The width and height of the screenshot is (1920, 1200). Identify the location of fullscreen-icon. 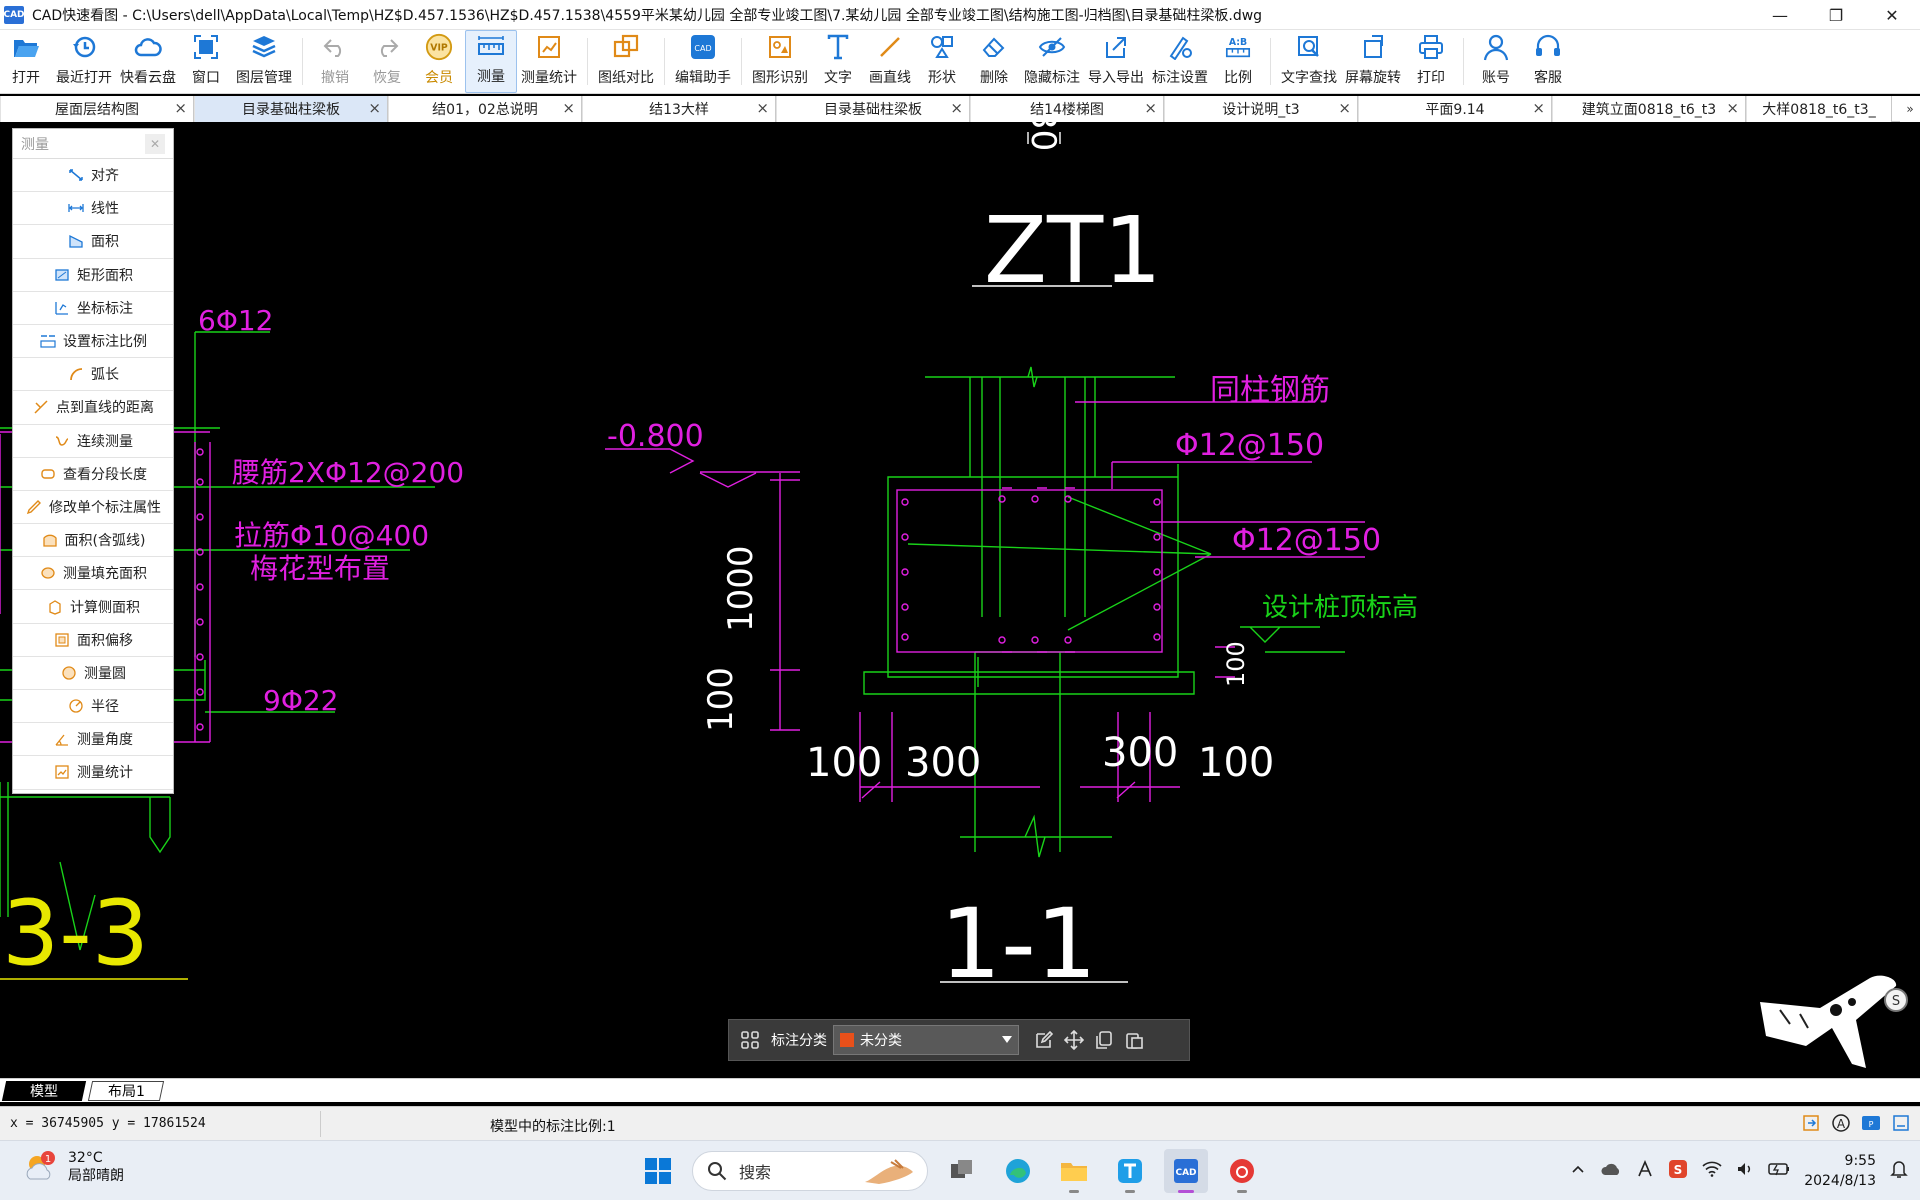
(1901, 1123).